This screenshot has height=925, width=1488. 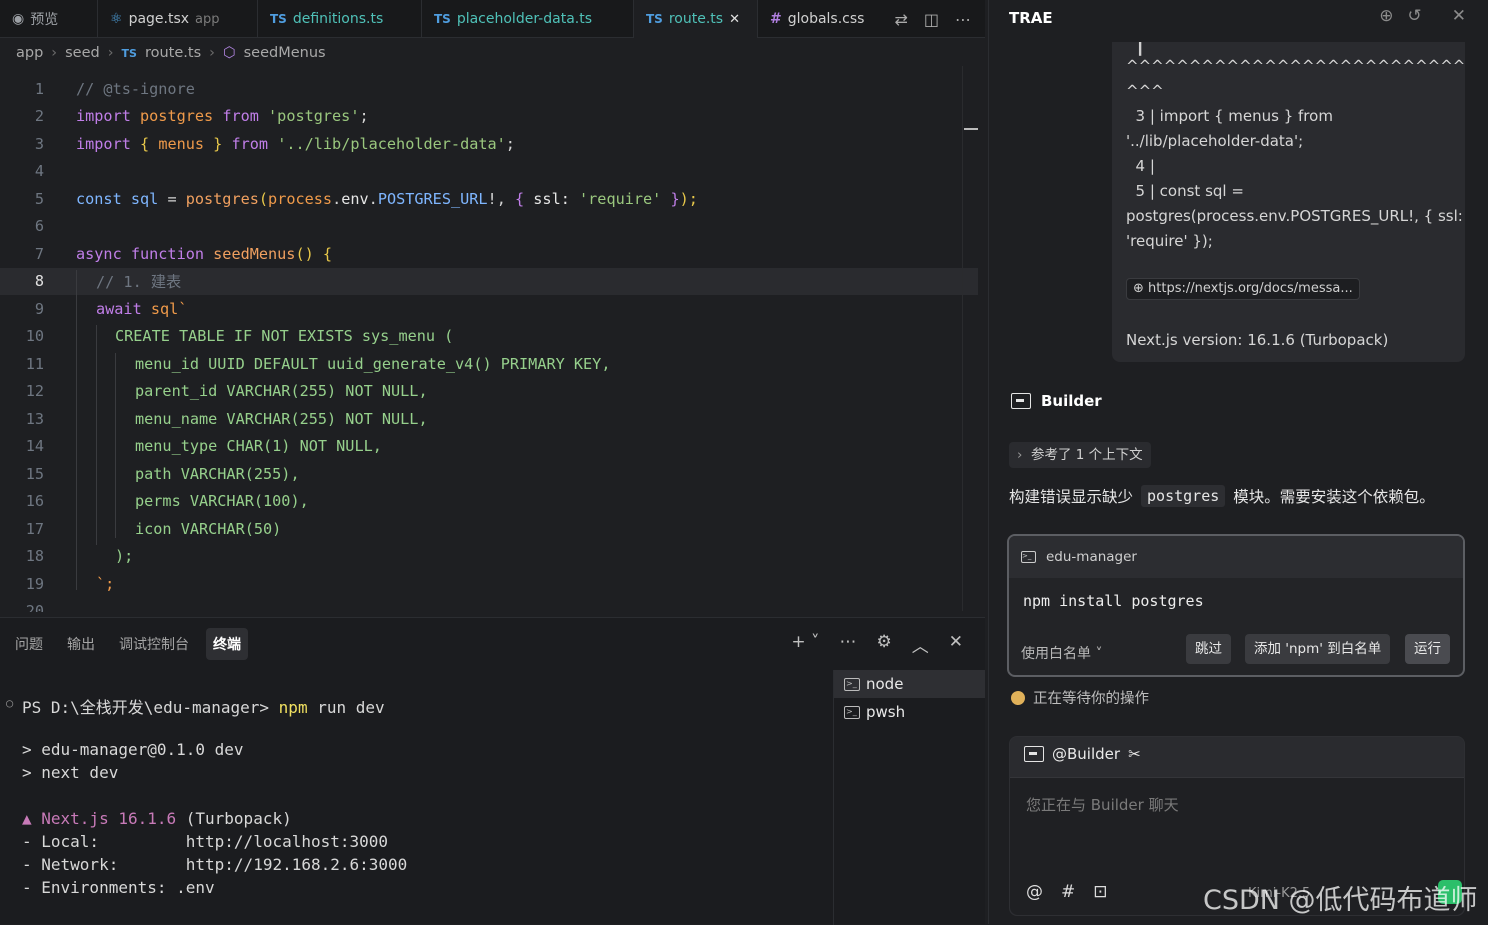 What do you see at coordinates (1257, 340) in the screenshot?
I see `next-version: Next.js version: 16.1.6 (Turbopack)` at bounding box center [1257, 340].